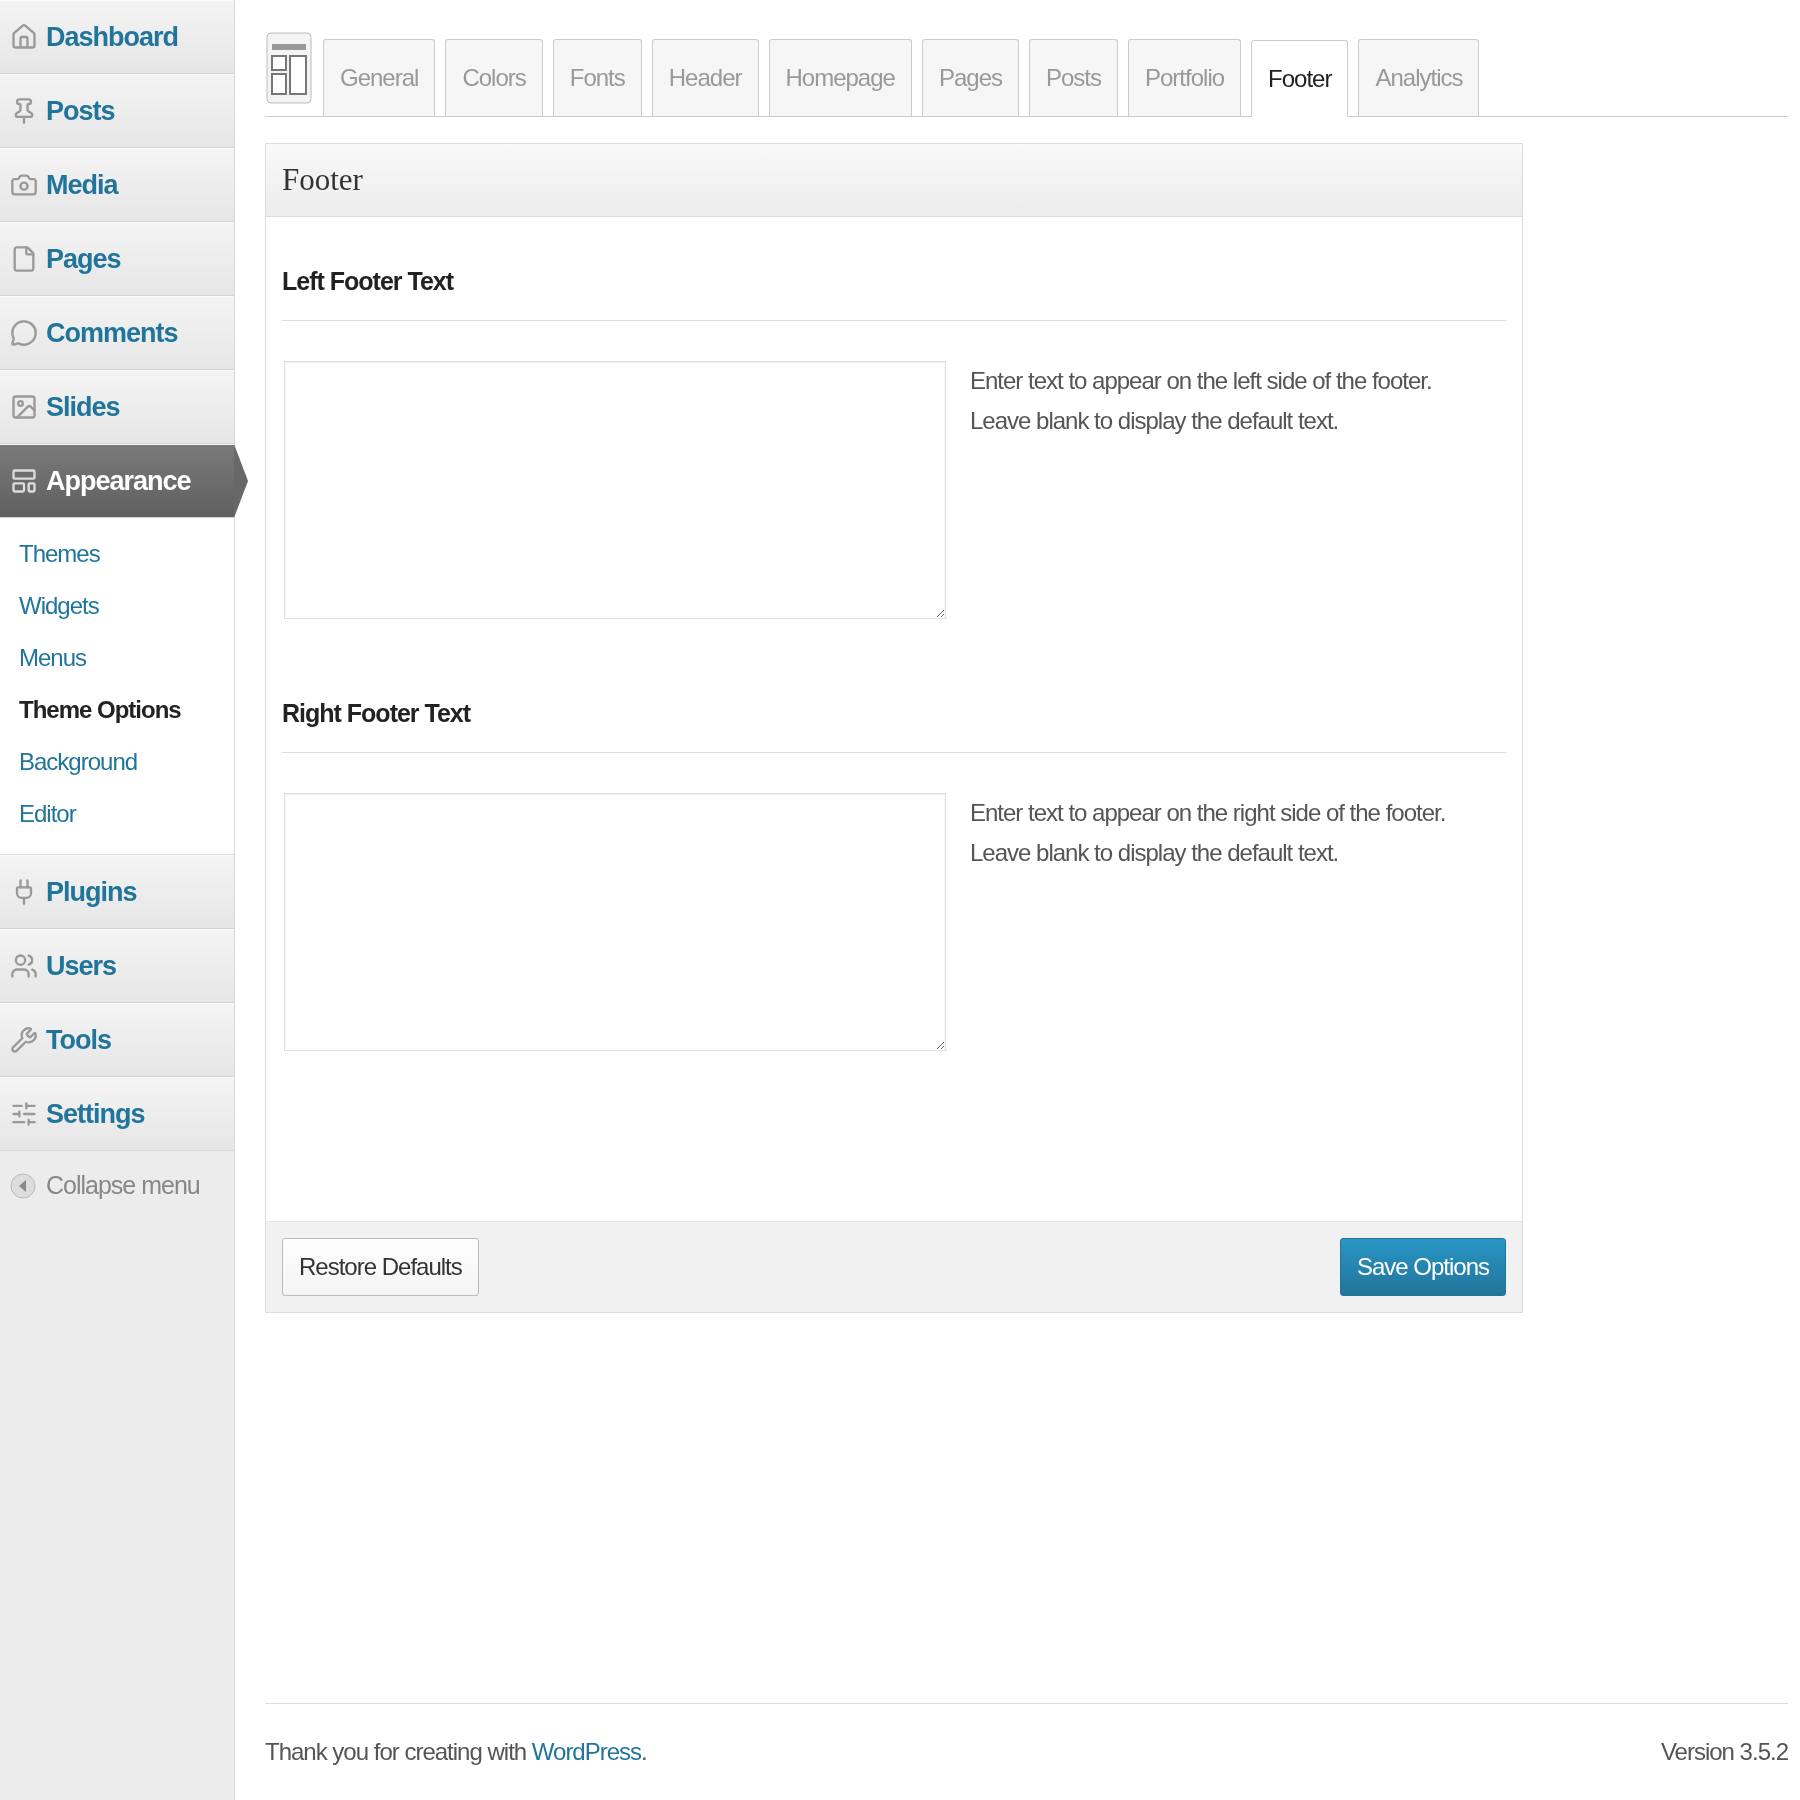 The image size is (1800, 1800). I want to click on house-icon, so click(24, 37).